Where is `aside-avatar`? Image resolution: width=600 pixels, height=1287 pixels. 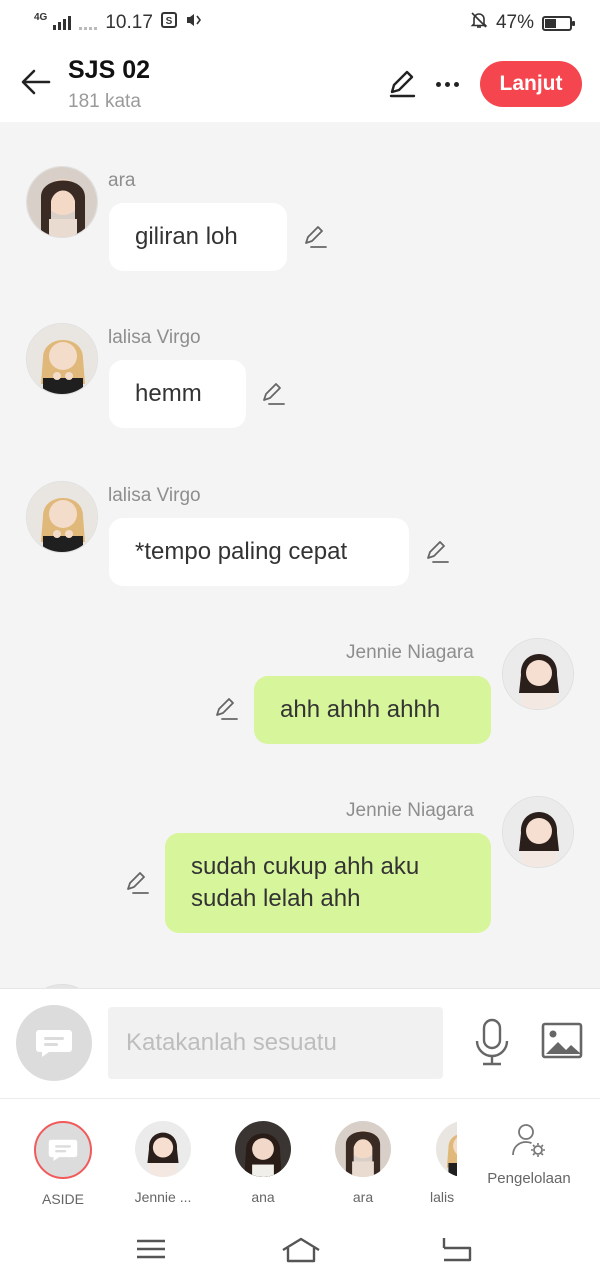
aside-avatar is located at coordinates (63, 1150).